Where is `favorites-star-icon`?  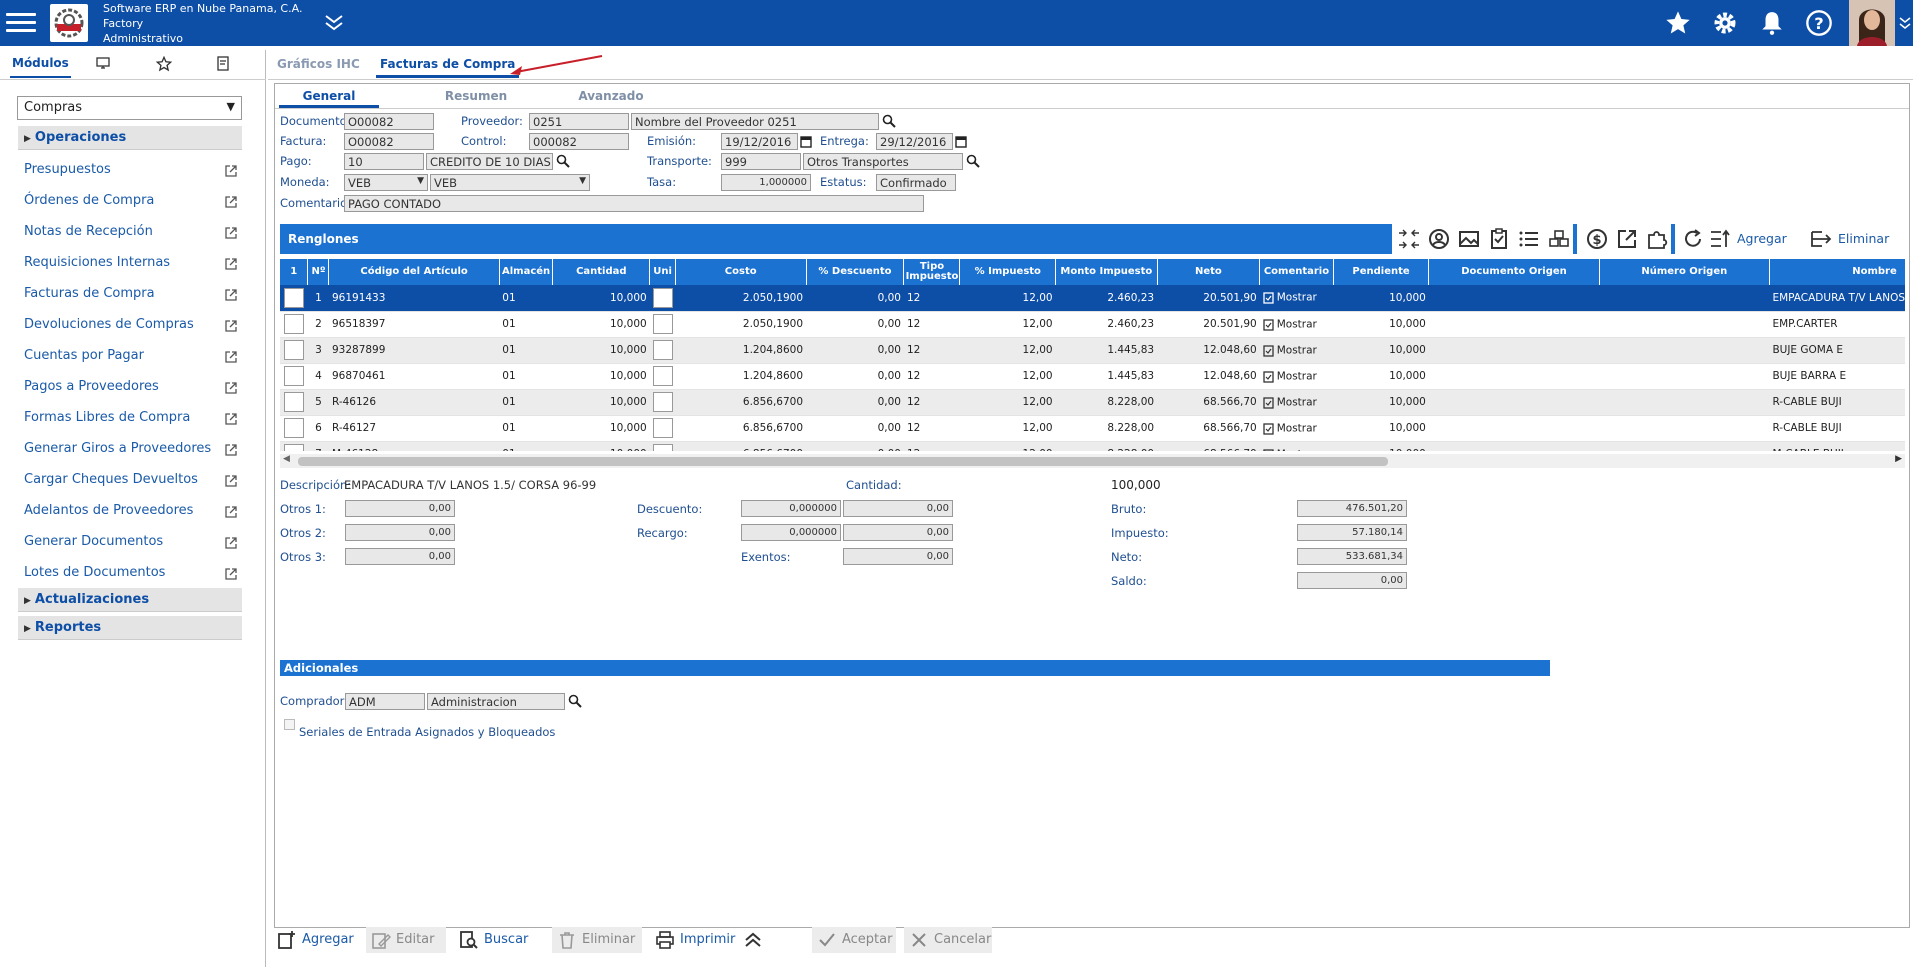 favorites-star-icon is located at coordinates (164, 66).